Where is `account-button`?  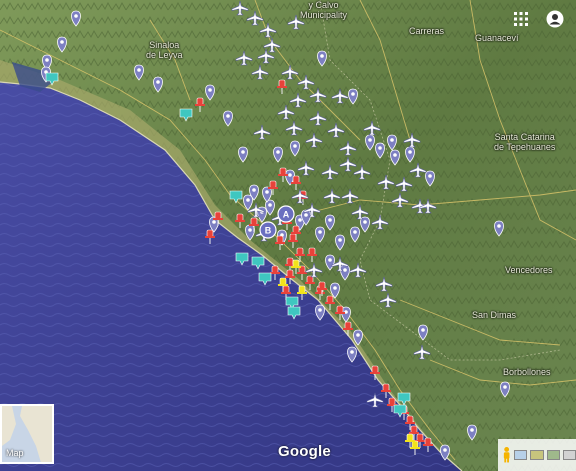
account-button is located at coordinates (555, 19).